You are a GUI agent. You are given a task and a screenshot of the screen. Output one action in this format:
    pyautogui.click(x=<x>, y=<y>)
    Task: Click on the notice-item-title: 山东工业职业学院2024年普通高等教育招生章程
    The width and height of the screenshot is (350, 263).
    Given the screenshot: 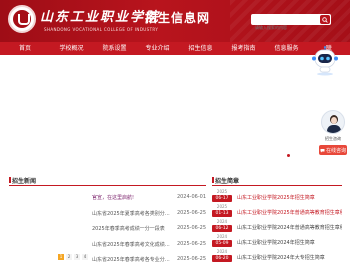 What is the action you would take?
    pyautogui.click(x=289, y=228)
    